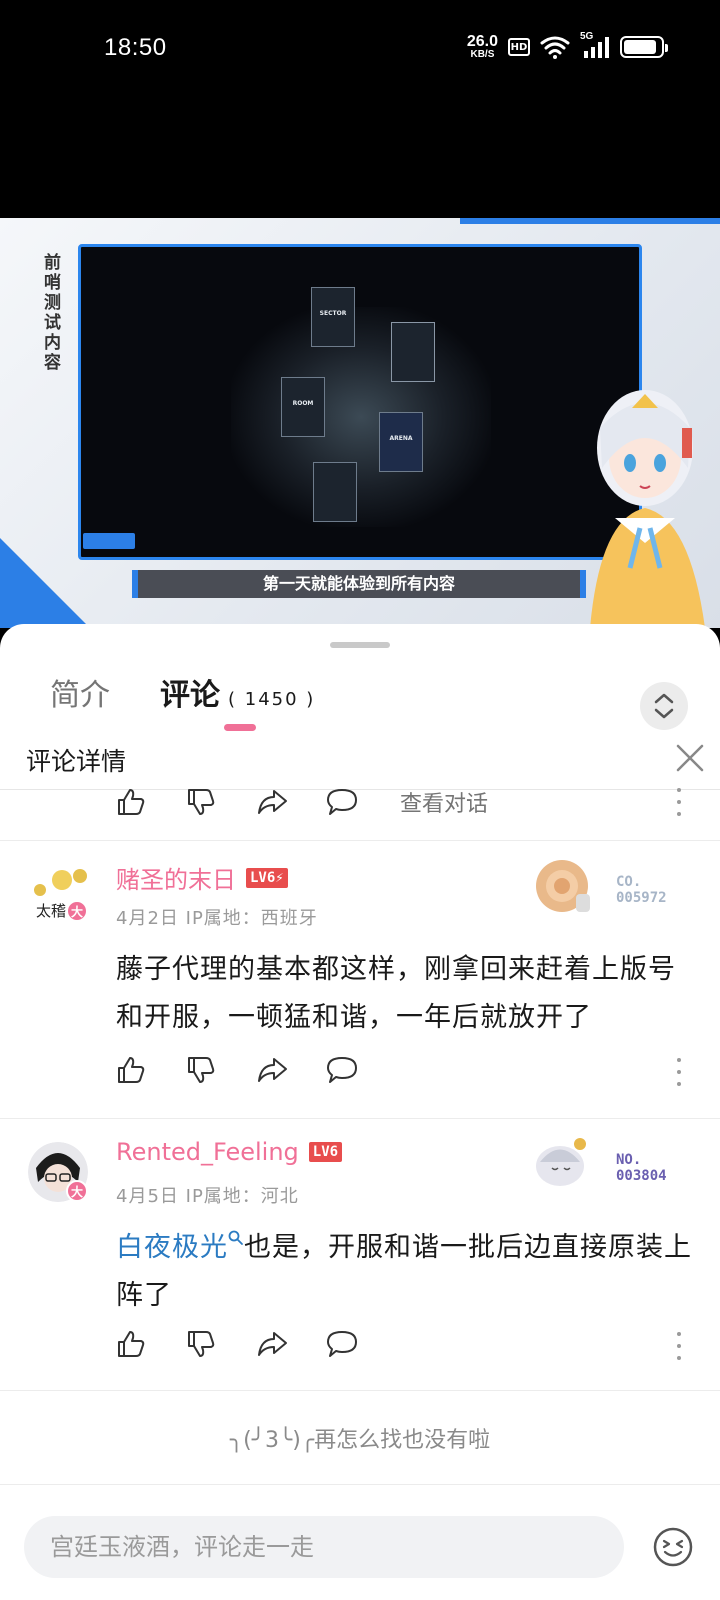 Image resolution: width=720 pixels, height=1600 pixels. What do you see at coordinates (595, 45) in the screenshot?
I see `cellular-signal-icon: 5G` at bounding box center [595, 45].